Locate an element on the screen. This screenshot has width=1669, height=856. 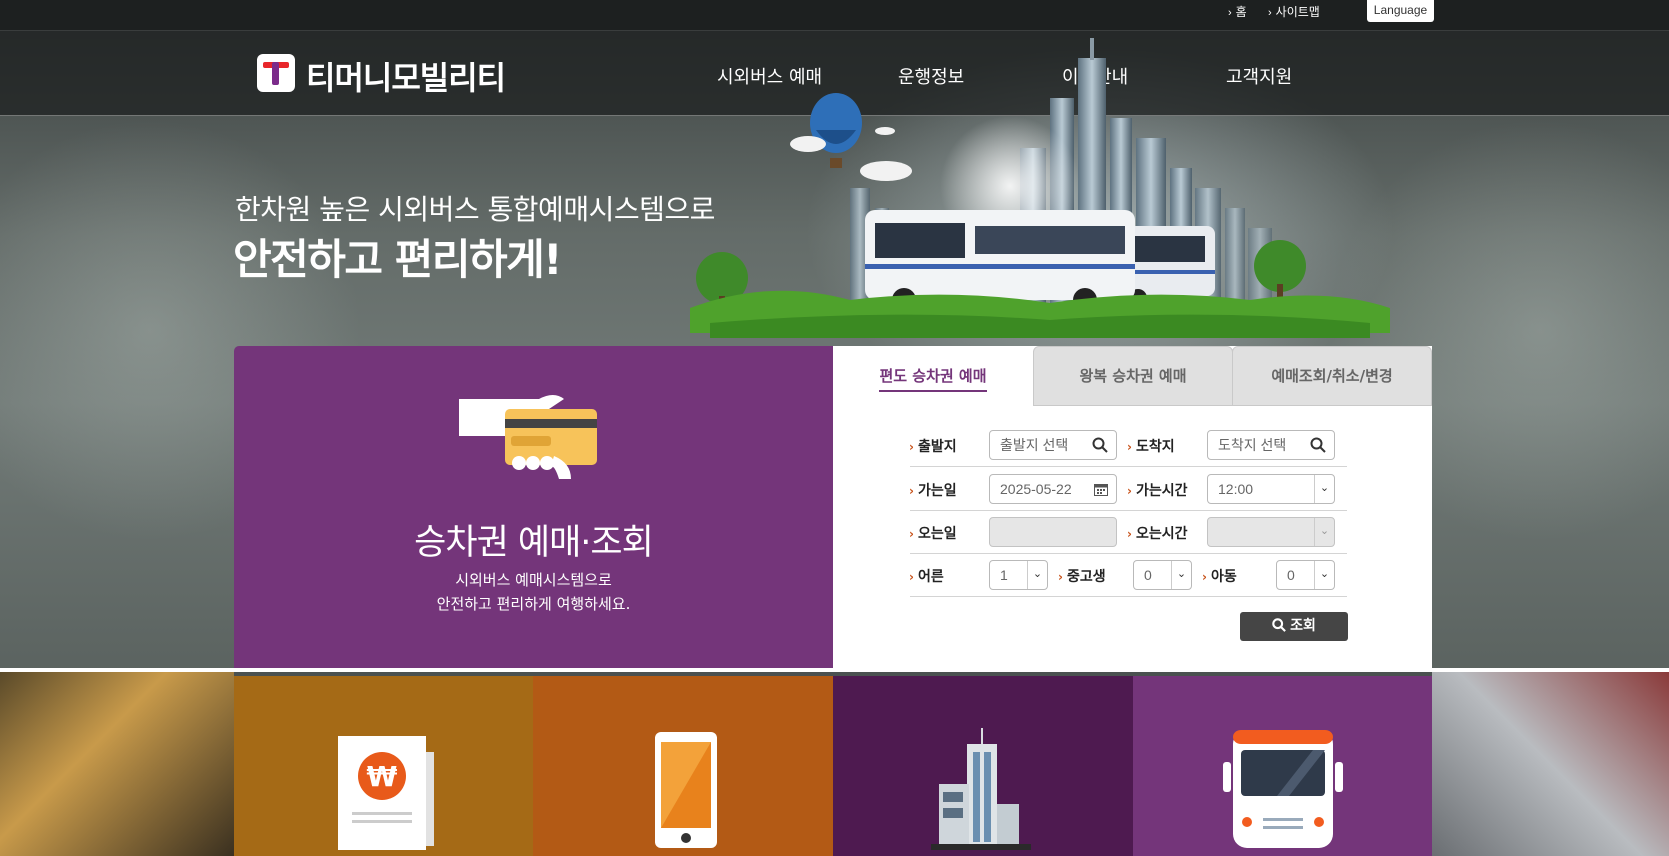
adult-count-value: 1 is located at coordinates (1004, 575).